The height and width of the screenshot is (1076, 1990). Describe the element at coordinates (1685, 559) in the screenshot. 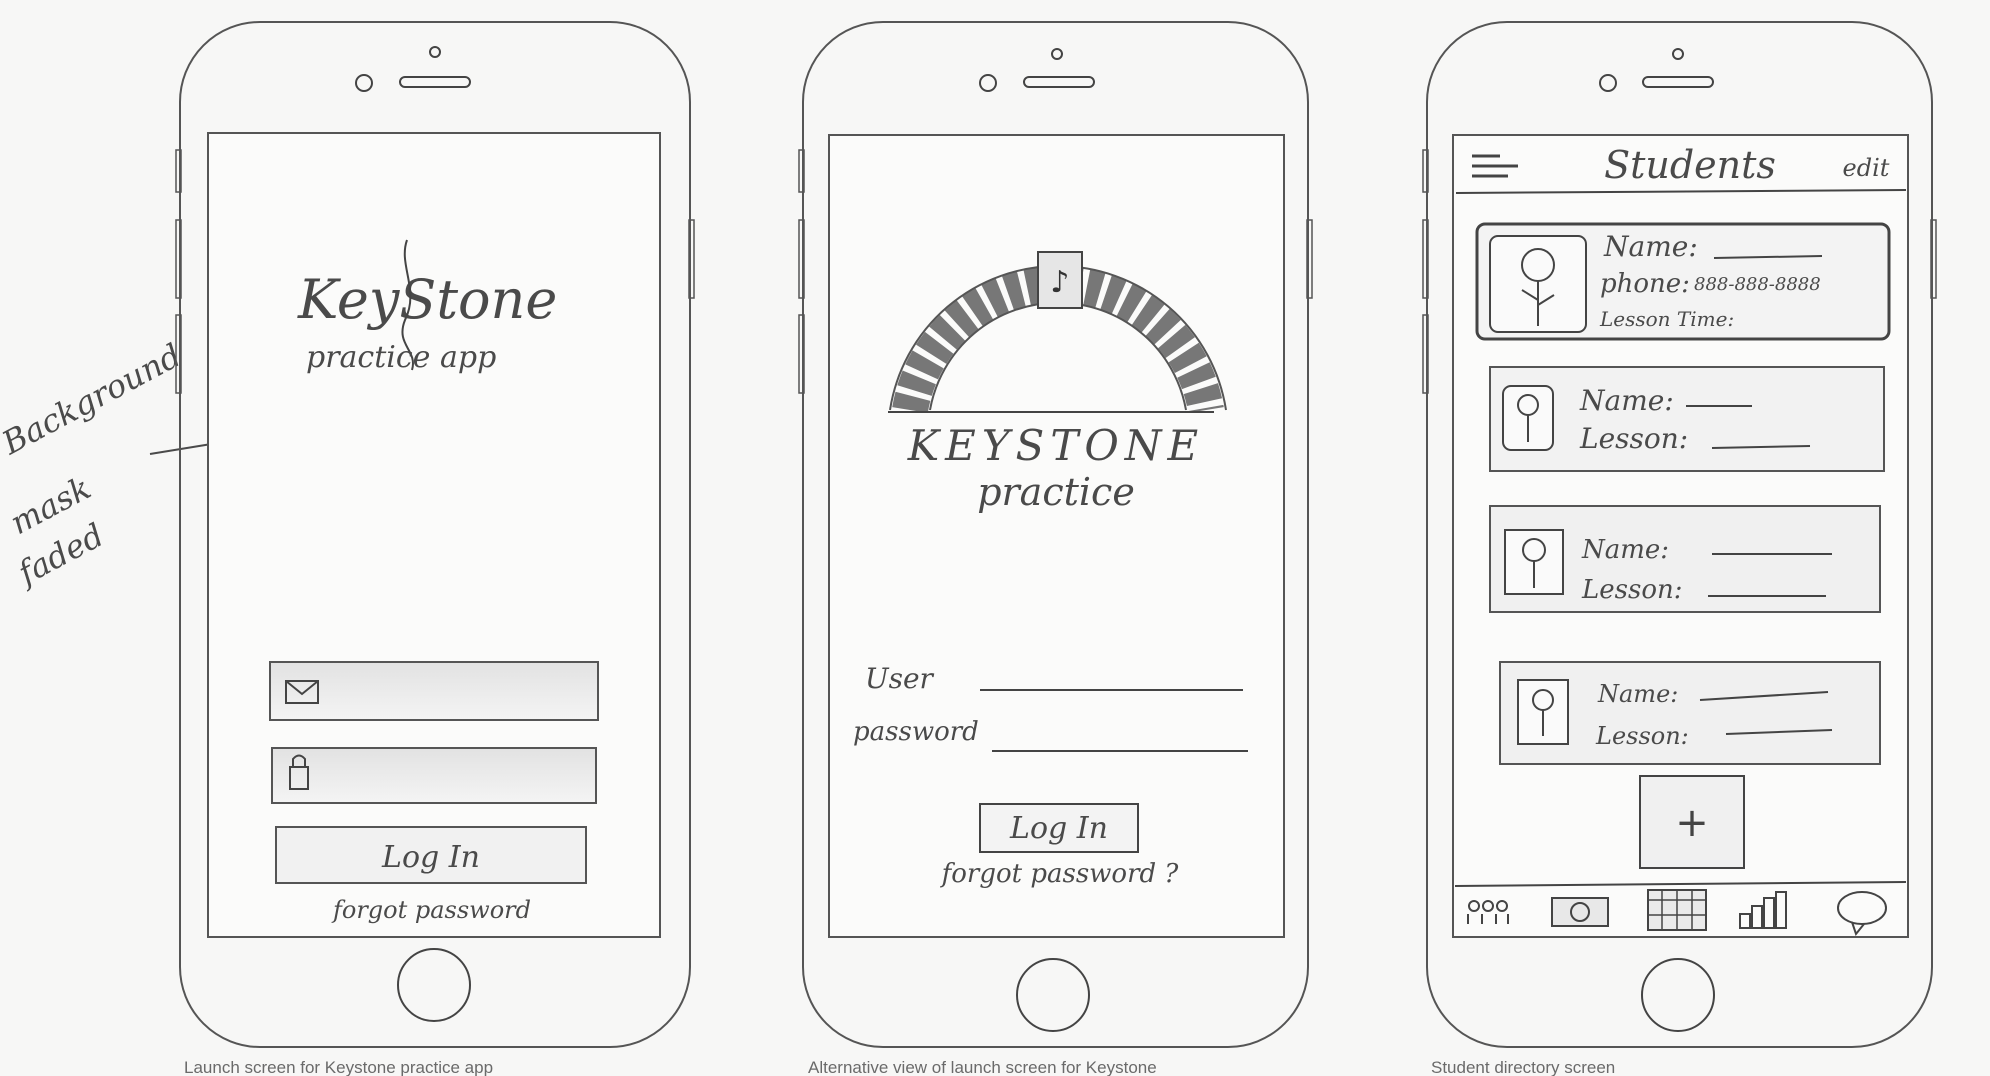

I see `student-card-3: Name: Lesson:` at that location.